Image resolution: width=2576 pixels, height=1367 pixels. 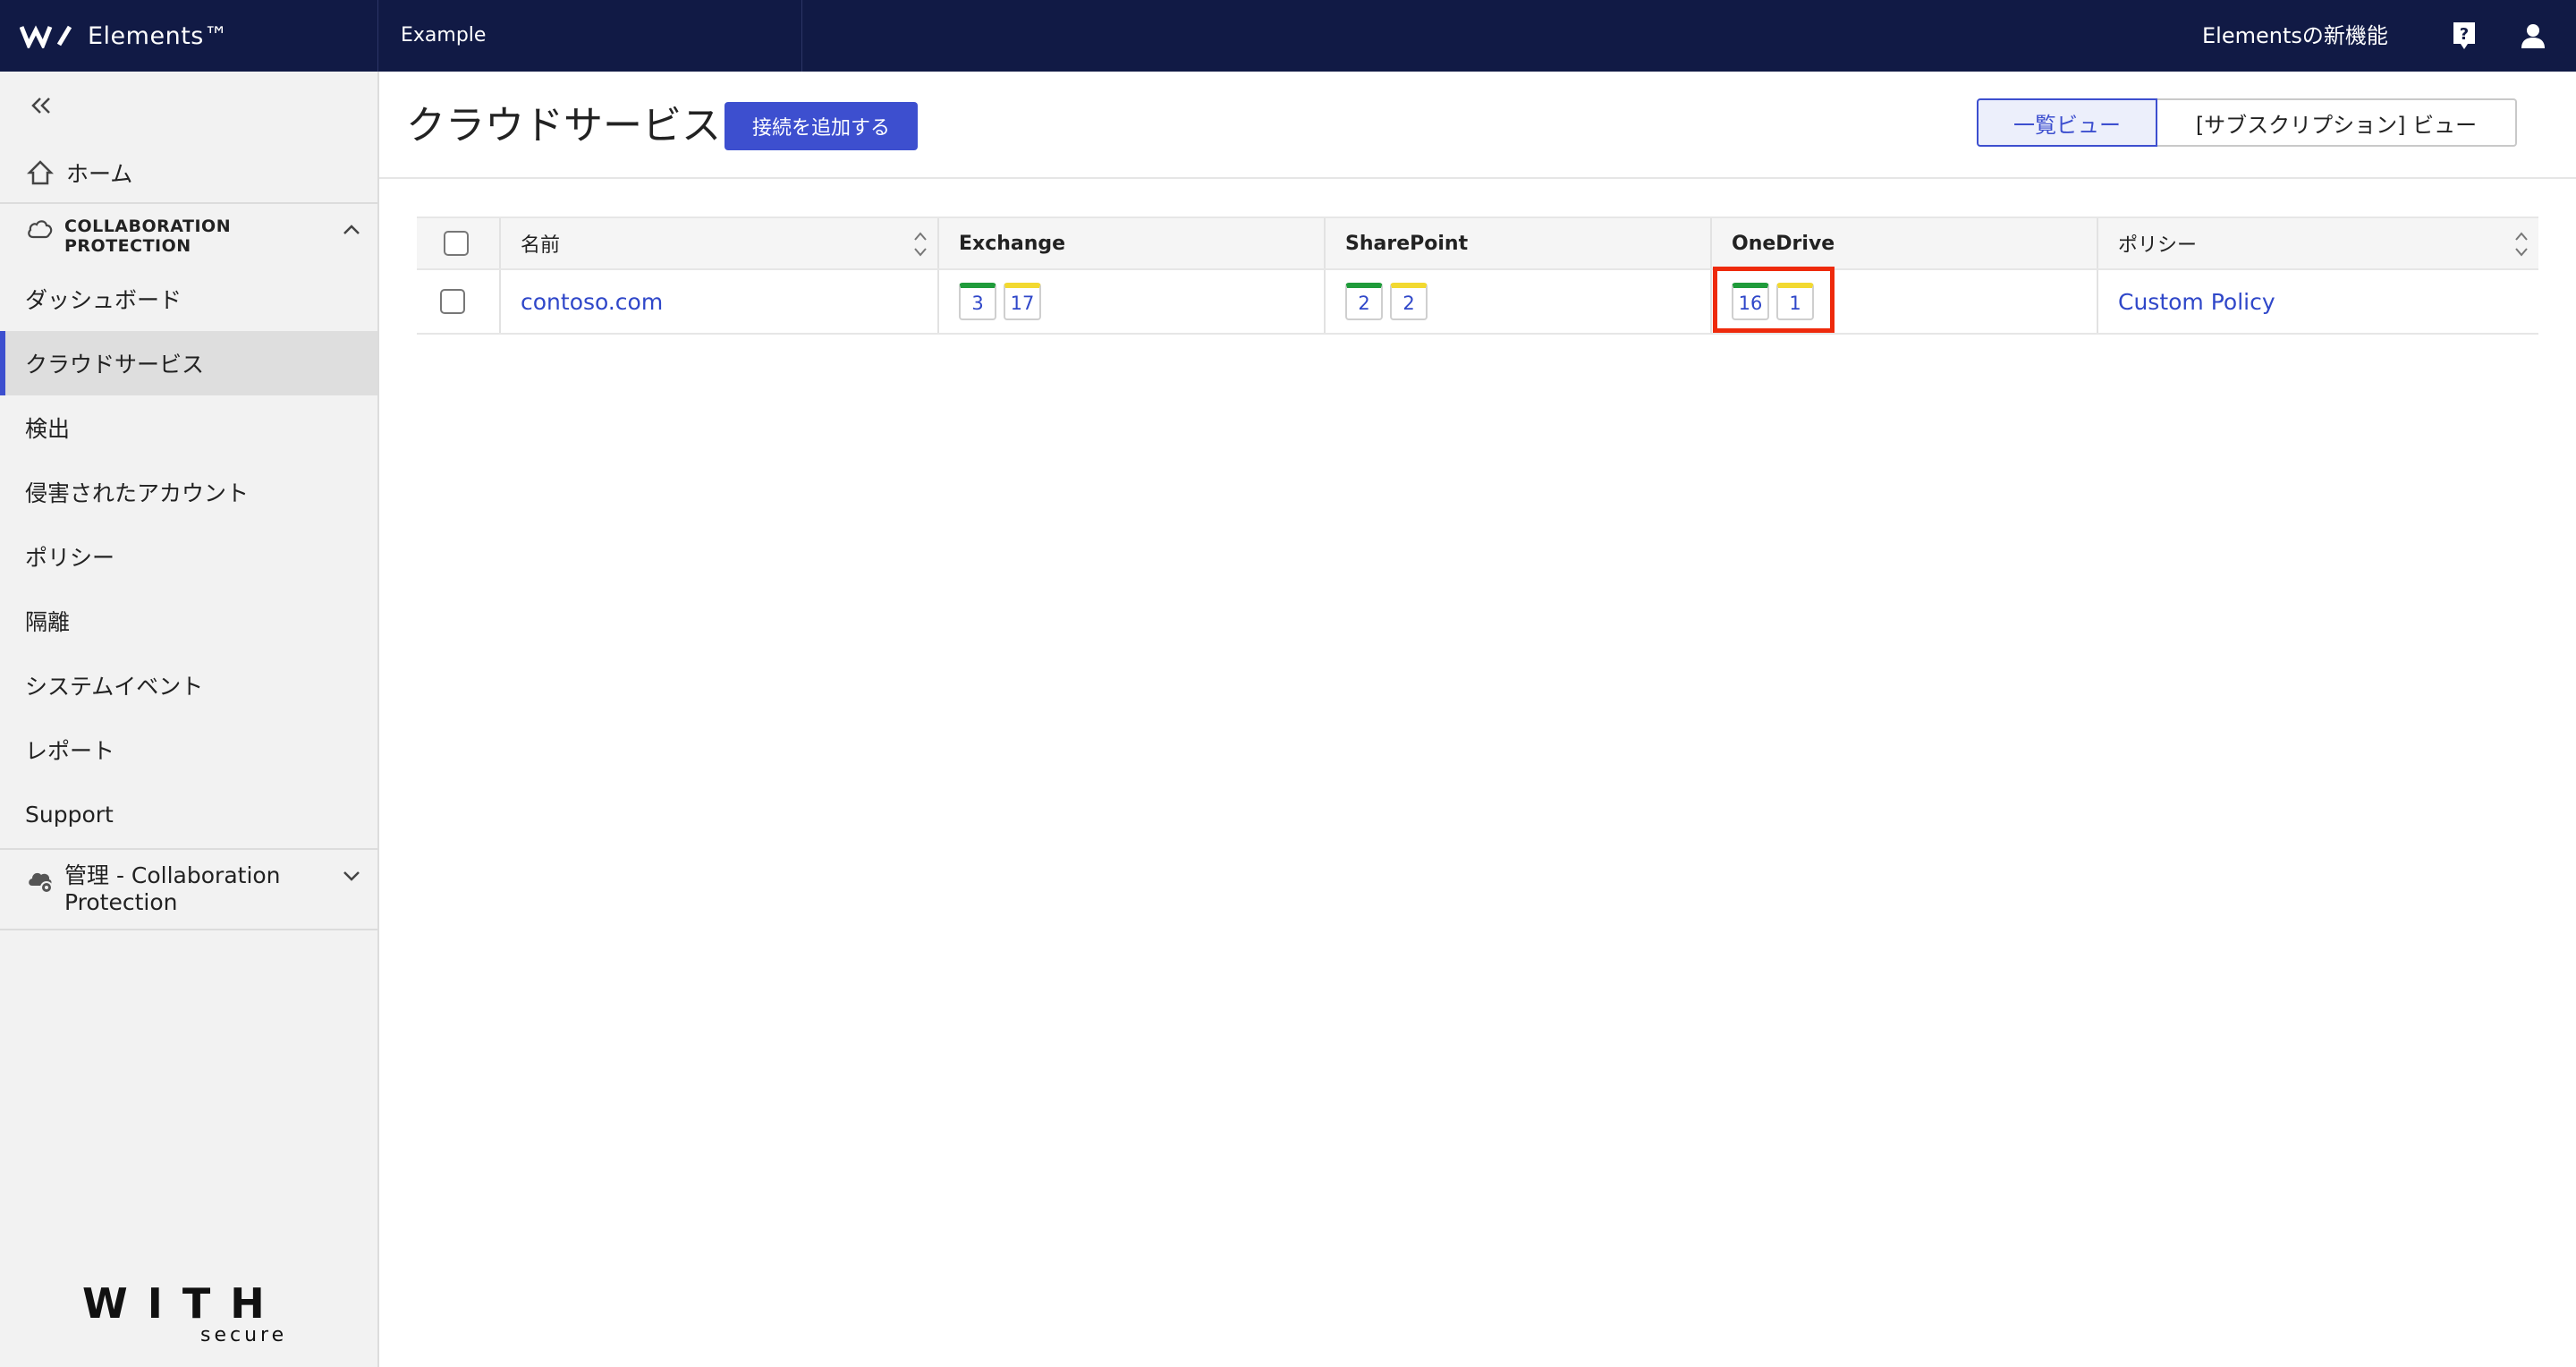 I want to click on table-row: contoso.com 3 17 2 2 16 1 Custom Policy, so click(x=1477, y=302).